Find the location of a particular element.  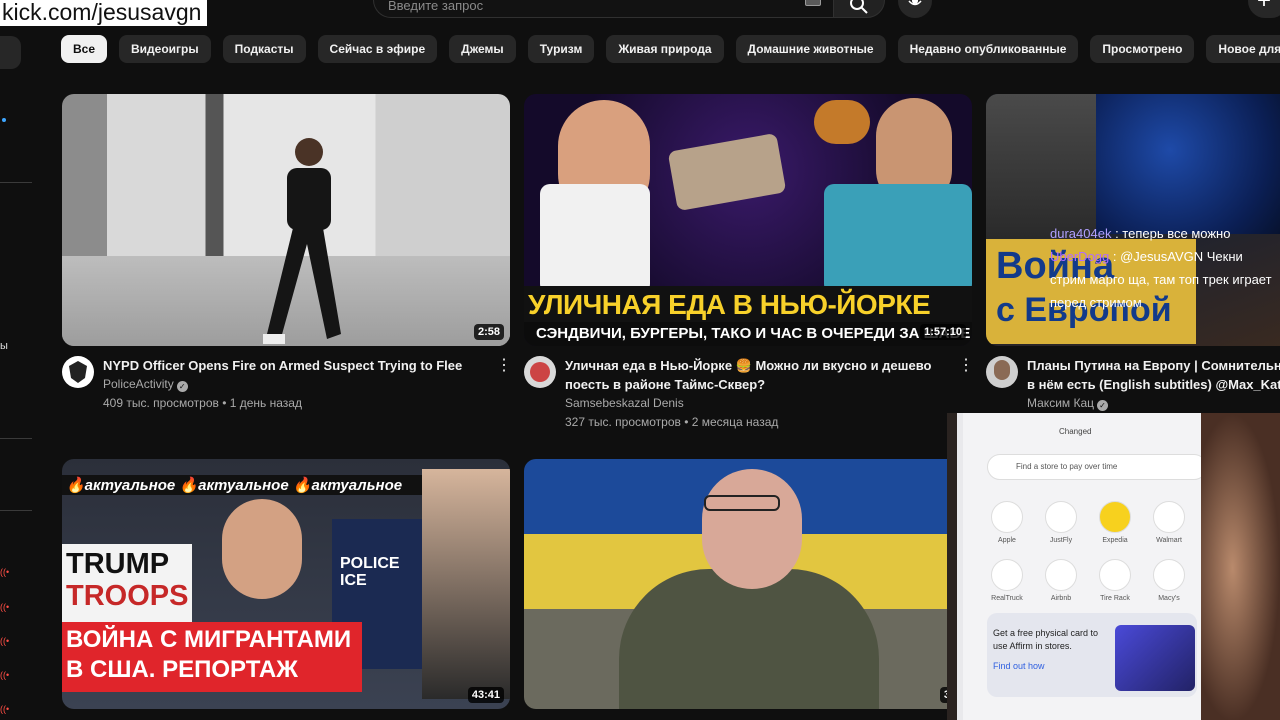

thumb-red-banner: ВОЙНА С МИГРАНТАМИ В США. РЕПОРТАЖ is located at coordinates (212, 657).